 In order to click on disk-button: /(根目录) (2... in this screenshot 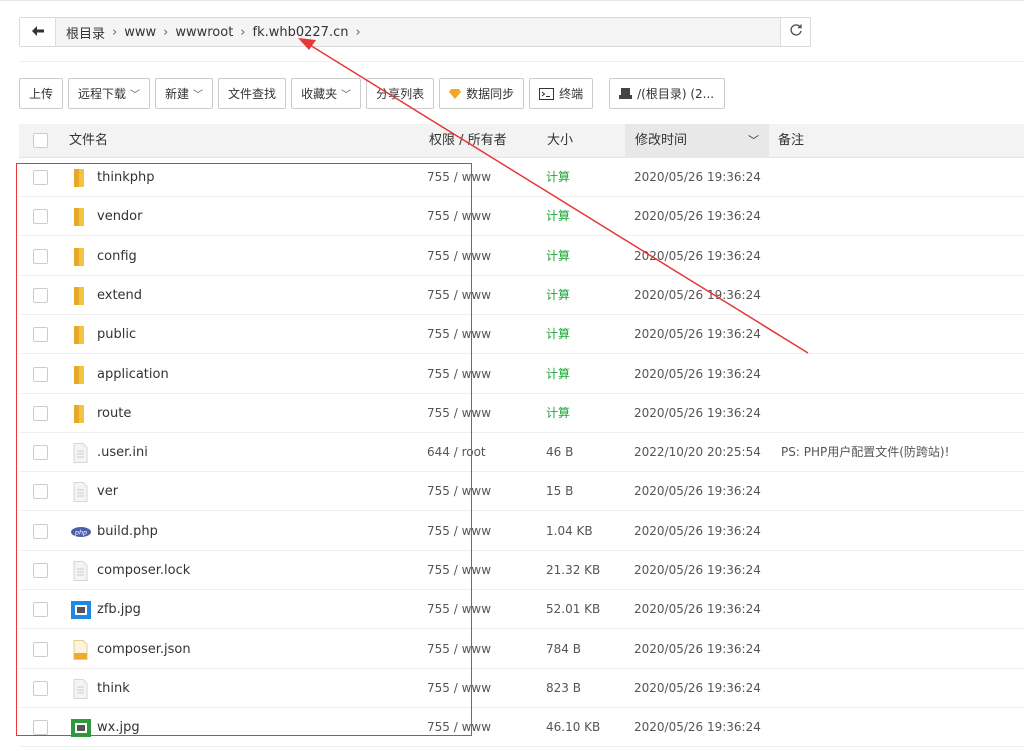, I will do `click(667, 93)`.